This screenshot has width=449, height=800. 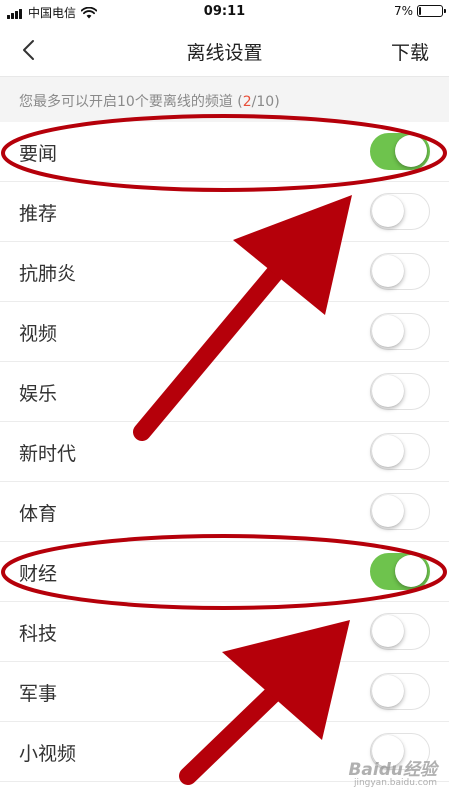 What do you see at coordinates (247, 102) in the screenshot?
I see `enabled-count: 2` at bounding box center [247, 102].